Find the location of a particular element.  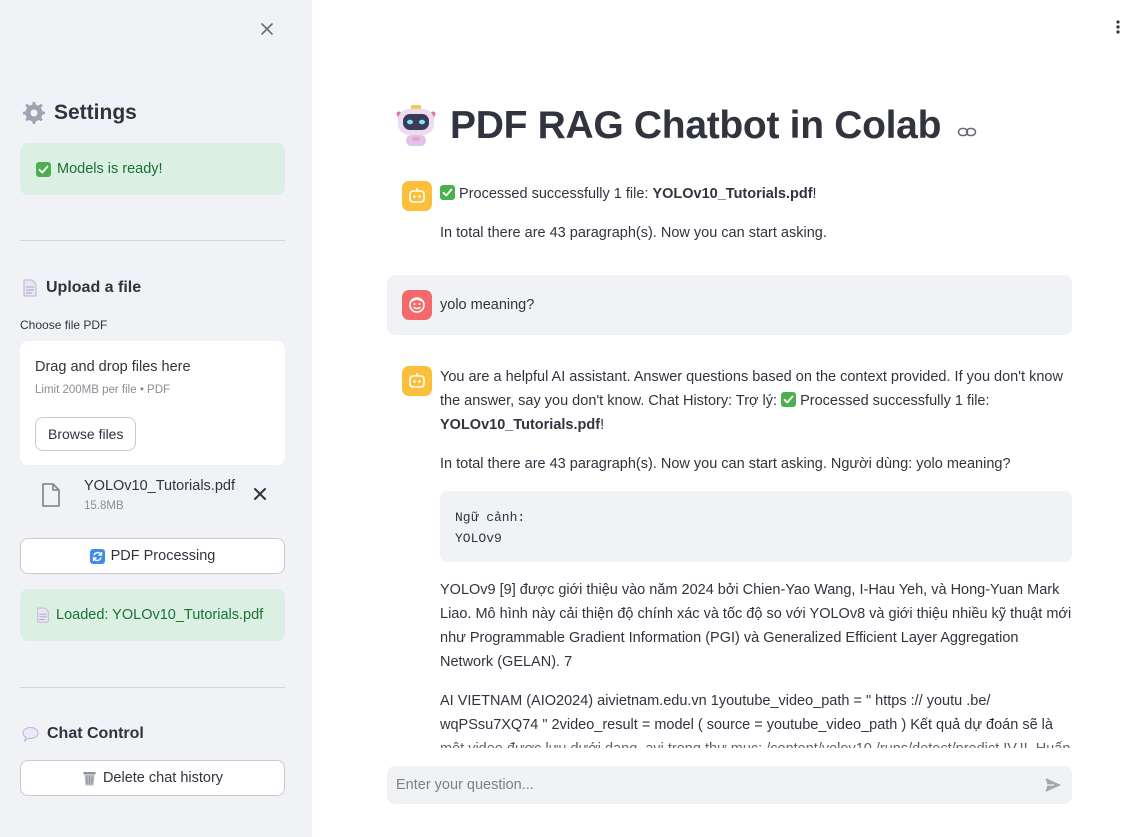

message-text: yolo meaning? is located at coordinates (487, 305).